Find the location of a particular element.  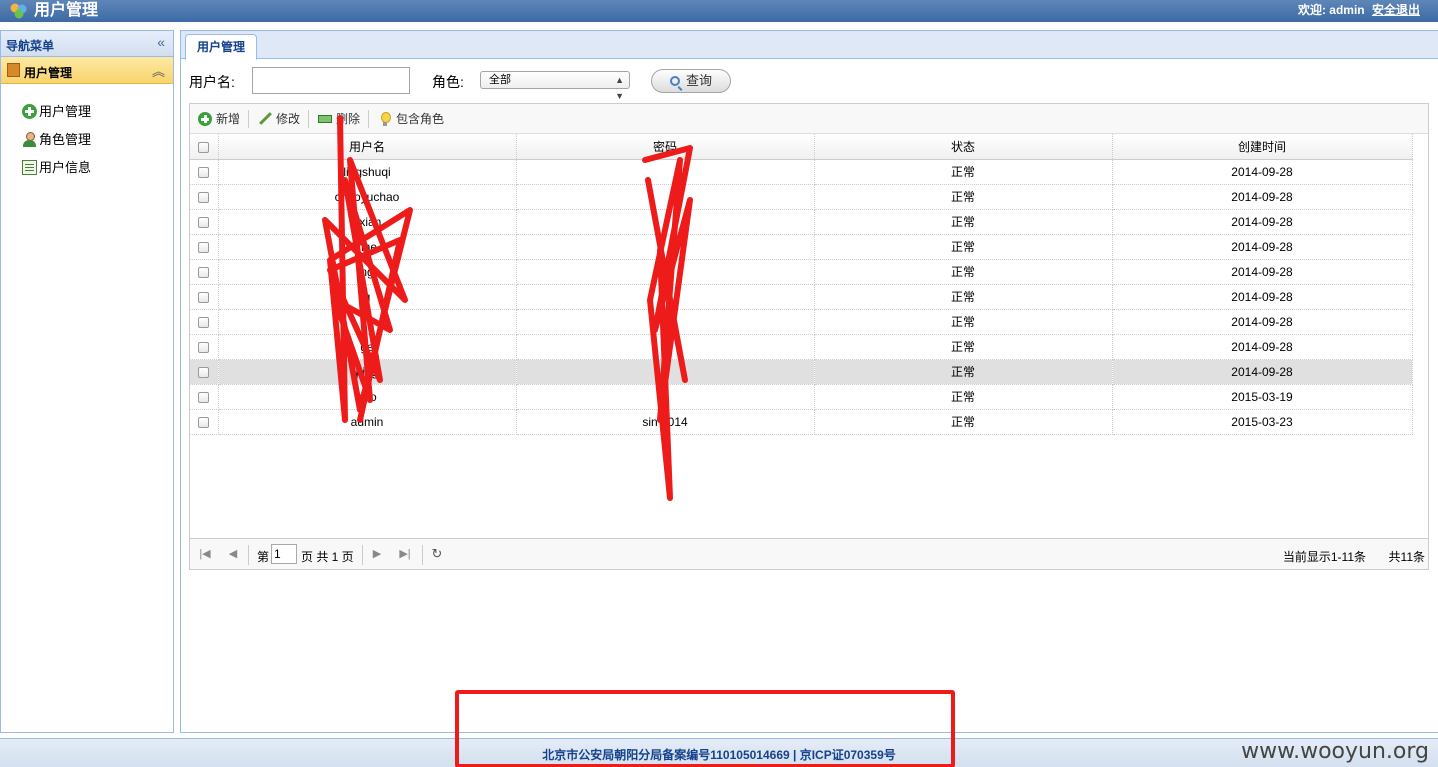

table-row: uo 正常 2014-09-28 is located at coordinates (801, 322).